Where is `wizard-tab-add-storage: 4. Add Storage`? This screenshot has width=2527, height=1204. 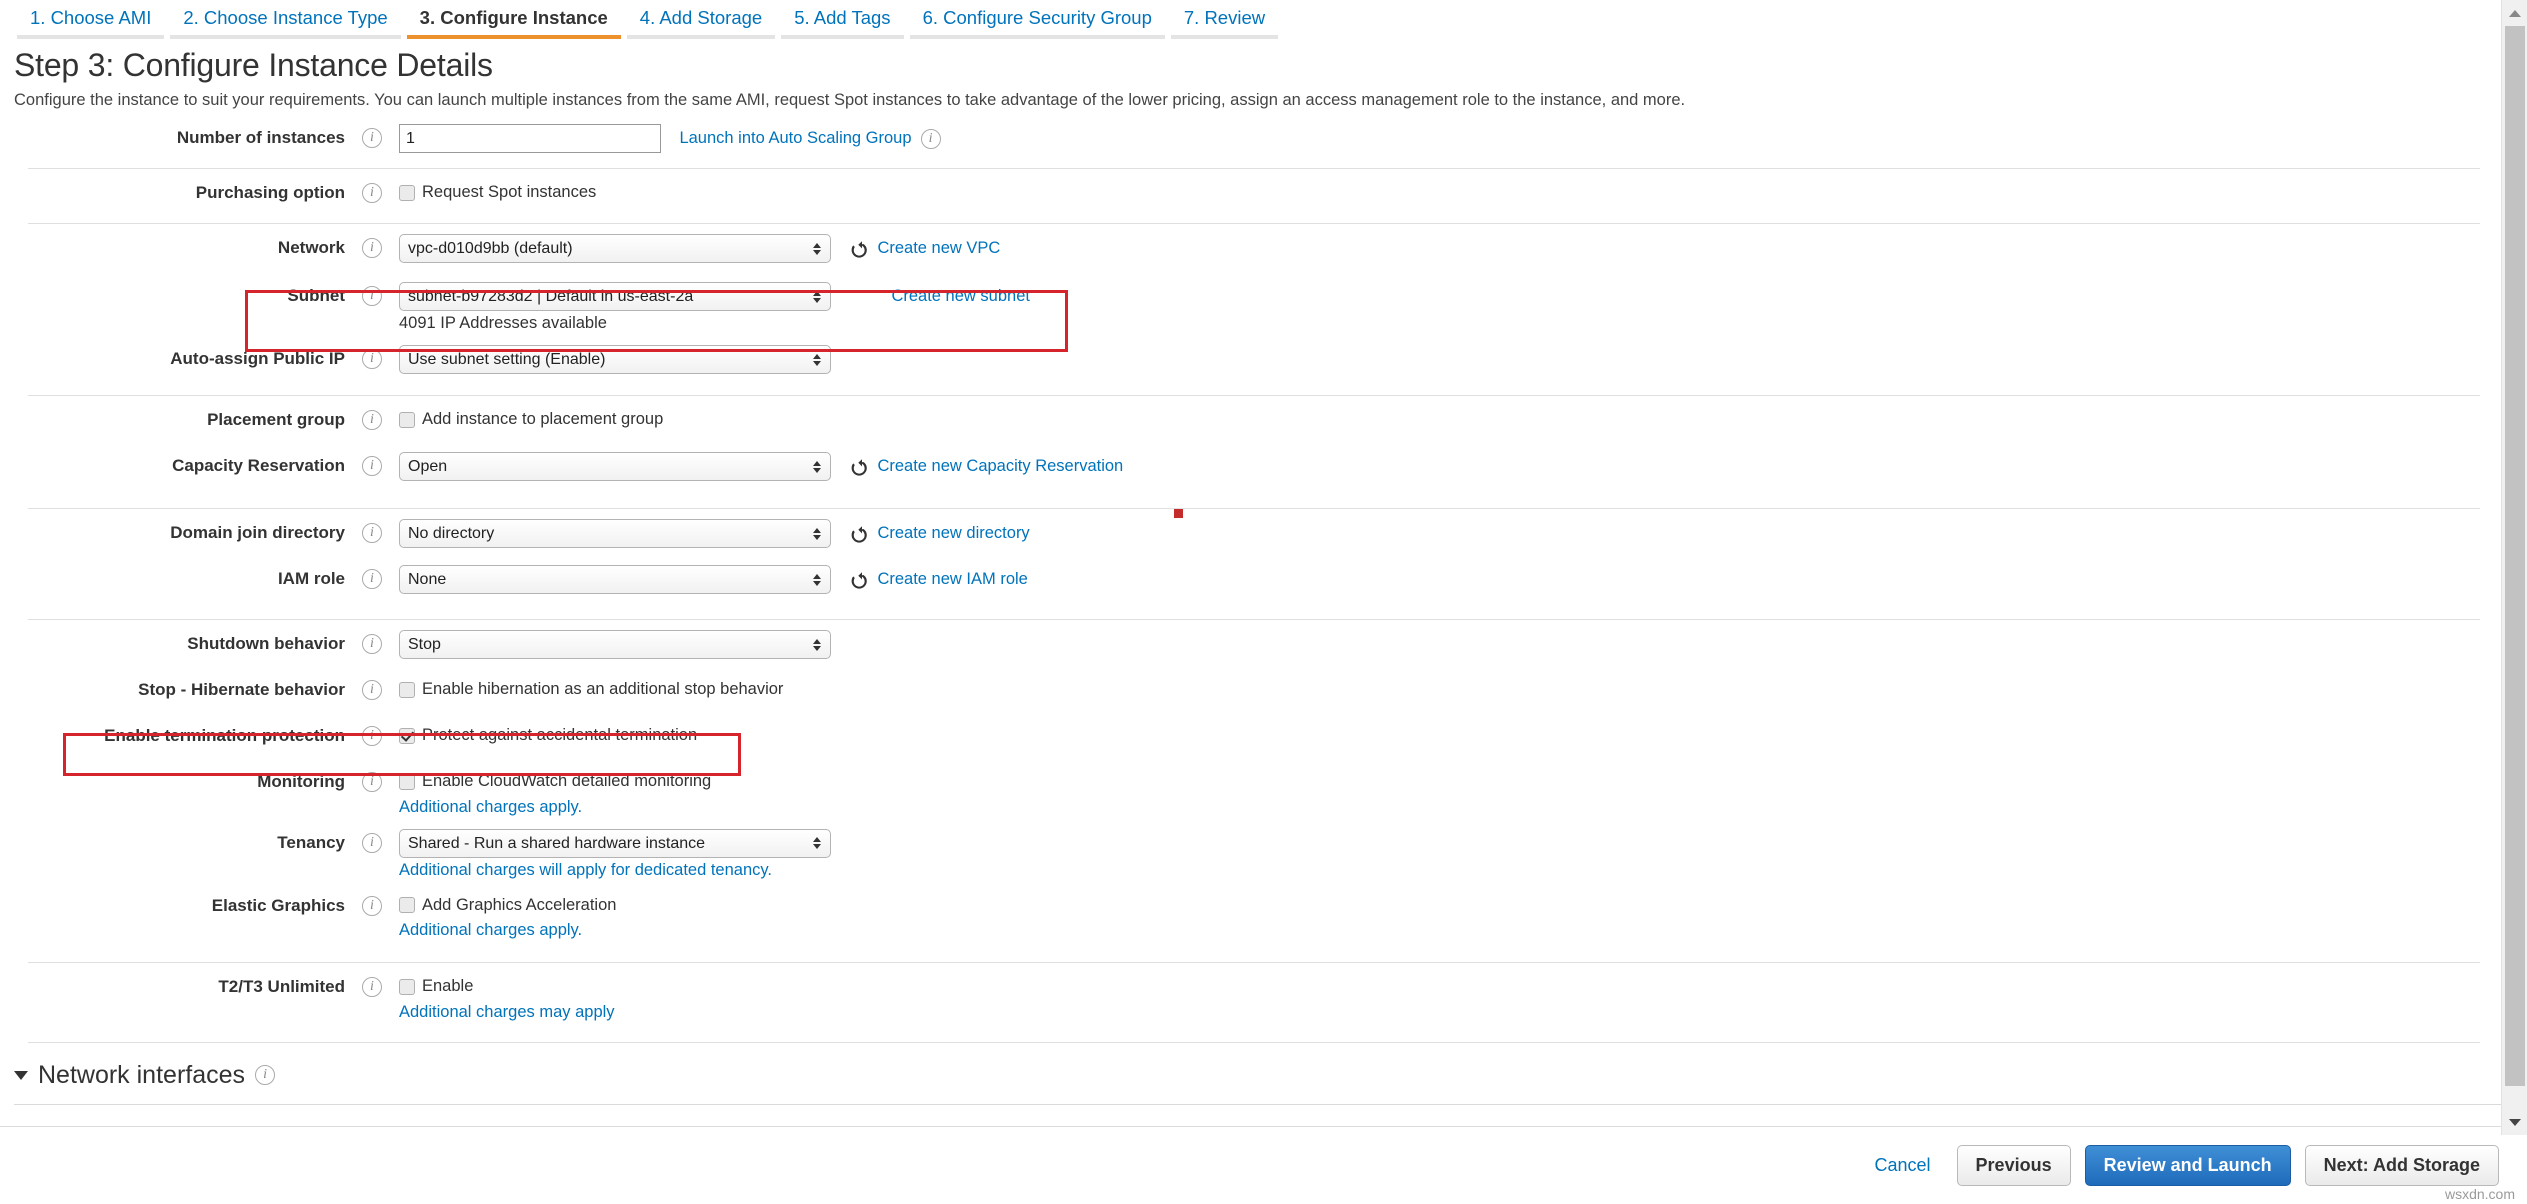
wizard-tab-add-storage: 4. Add Storage is located at coordinates (701, 19).